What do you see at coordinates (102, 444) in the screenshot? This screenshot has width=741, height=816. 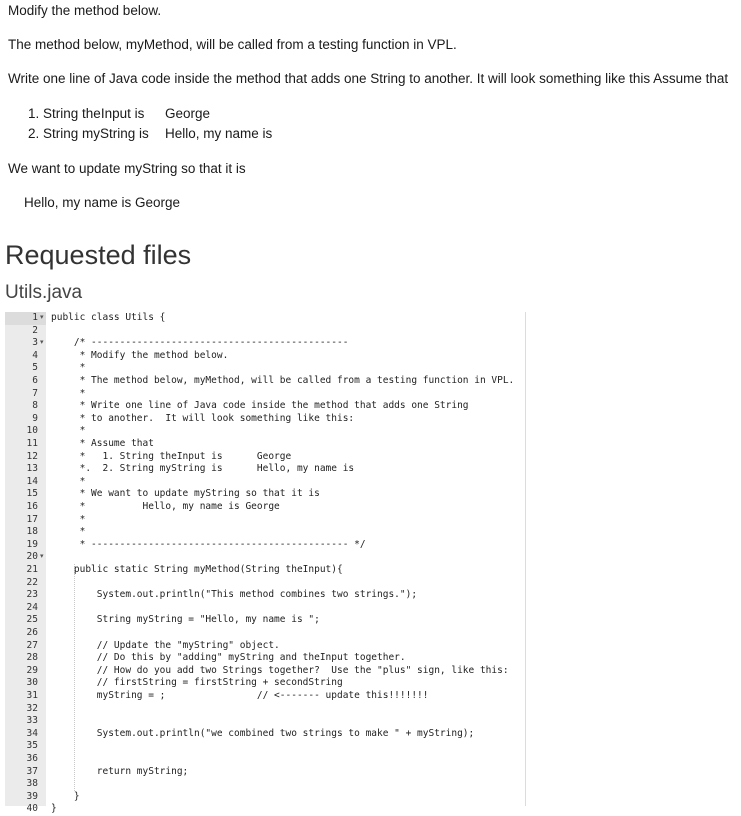 I see `code-line: * Assume that` at bounding box center [102, 444].